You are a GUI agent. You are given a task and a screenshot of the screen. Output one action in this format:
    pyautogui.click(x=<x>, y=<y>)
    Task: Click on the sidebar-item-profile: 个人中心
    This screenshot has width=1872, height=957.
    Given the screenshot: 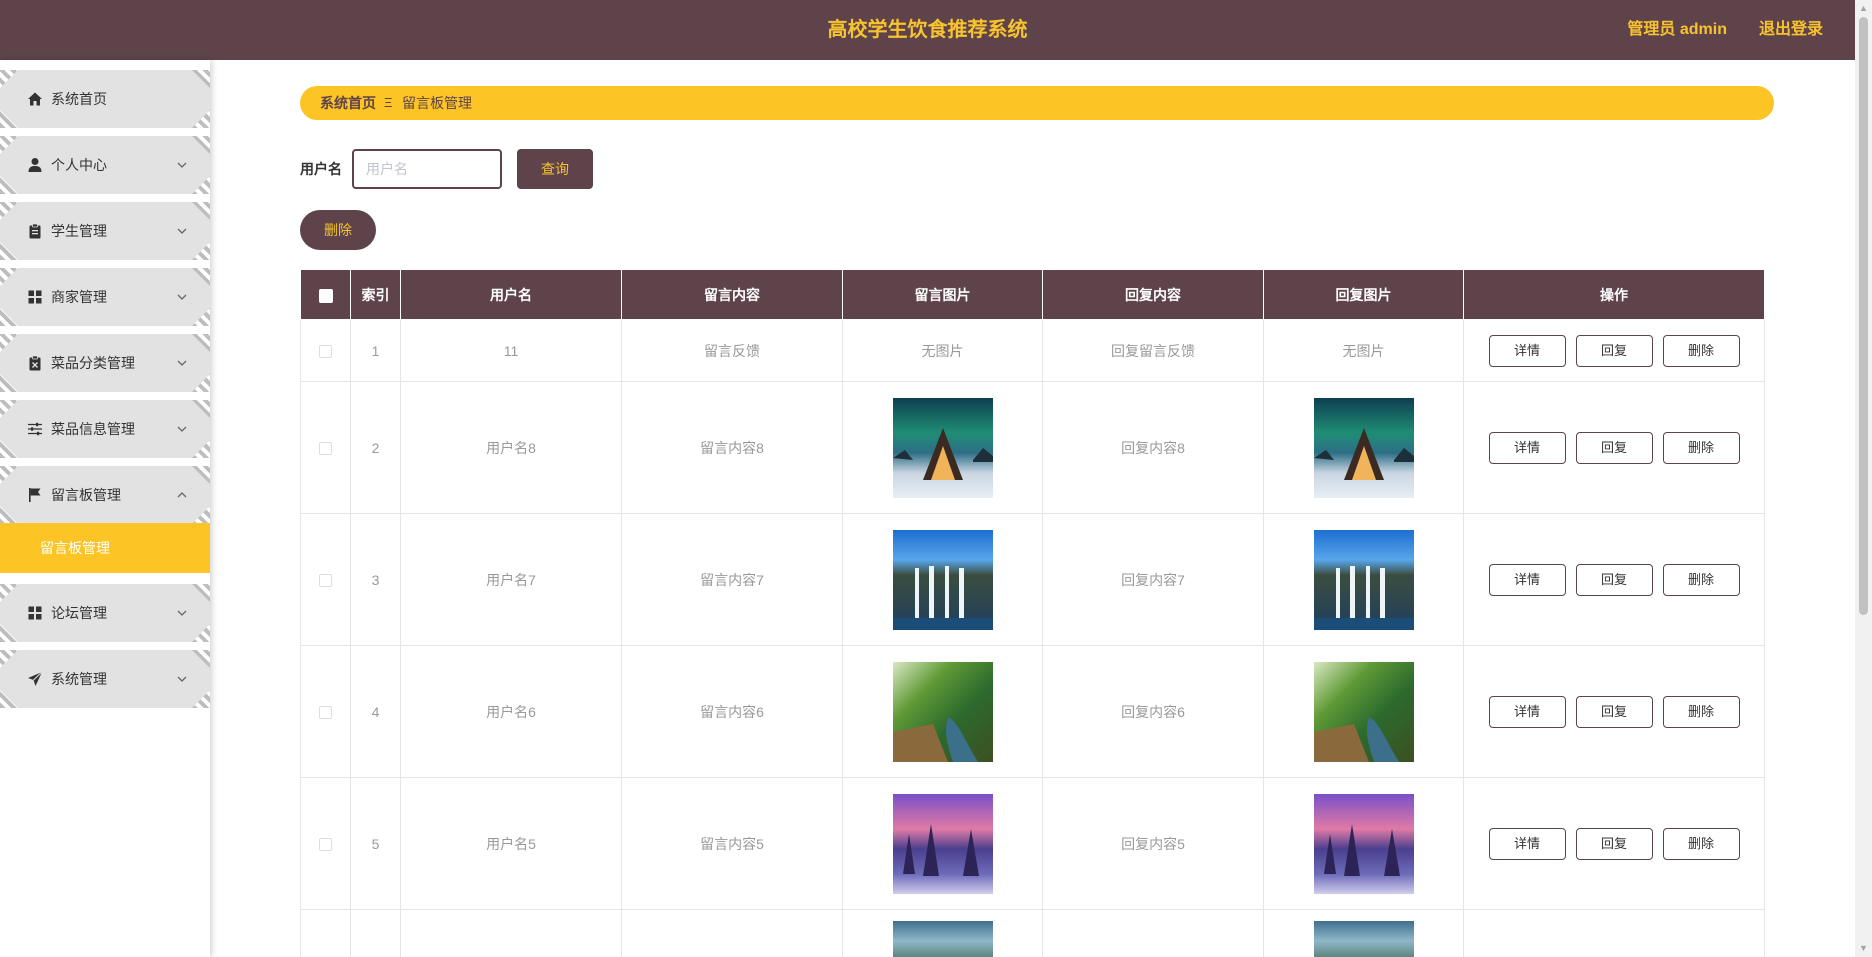 What is the action you would take?
    pyautogui.click(x=105, y=165)
    